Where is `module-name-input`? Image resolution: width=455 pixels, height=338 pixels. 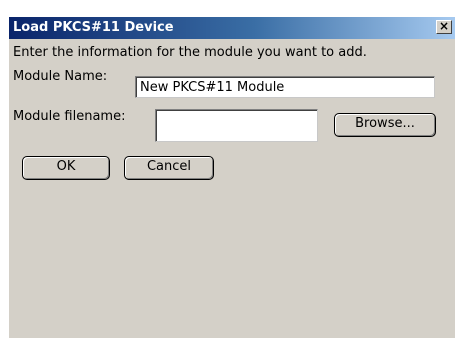 module-name-input is located at coordinates (285, 87).